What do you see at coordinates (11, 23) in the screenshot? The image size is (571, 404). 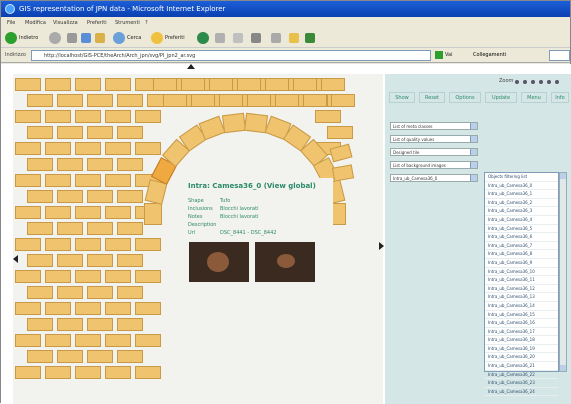 I see `menu-file: File` at bounding box center [11, 23].